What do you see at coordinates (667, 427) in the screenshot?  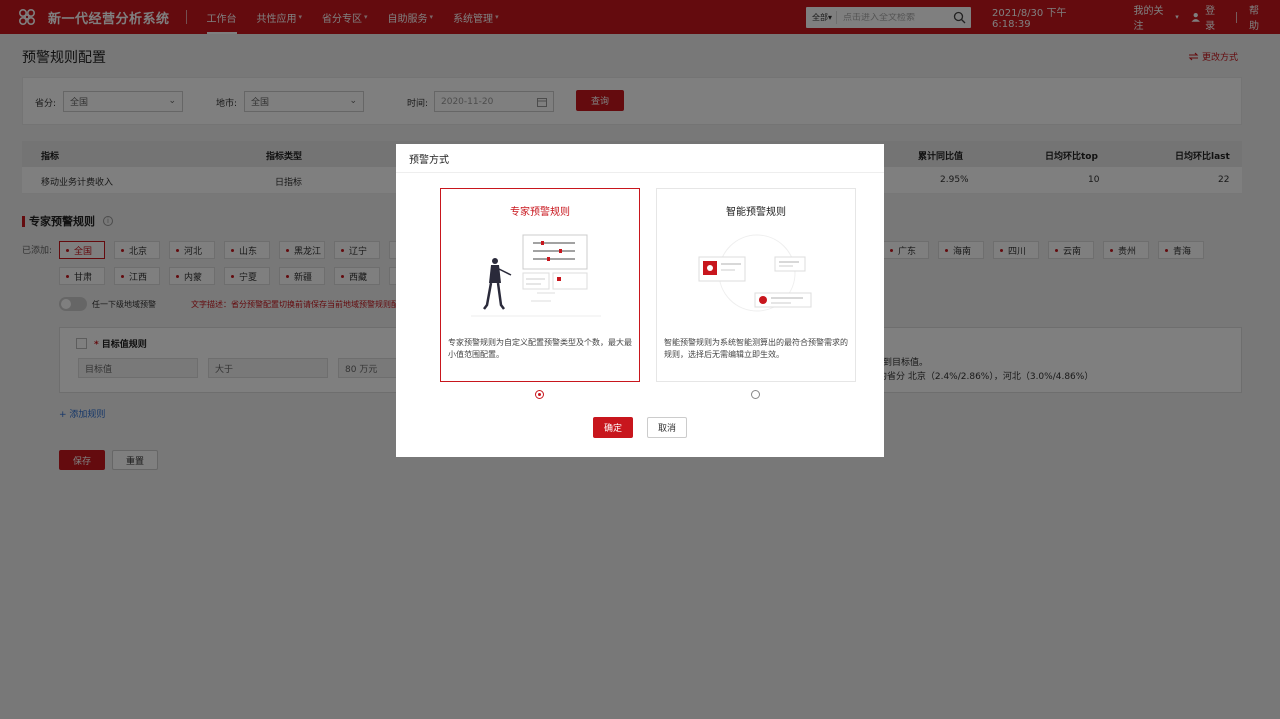 I see `cancel-button: 取消` at bounding box center [667, 427].